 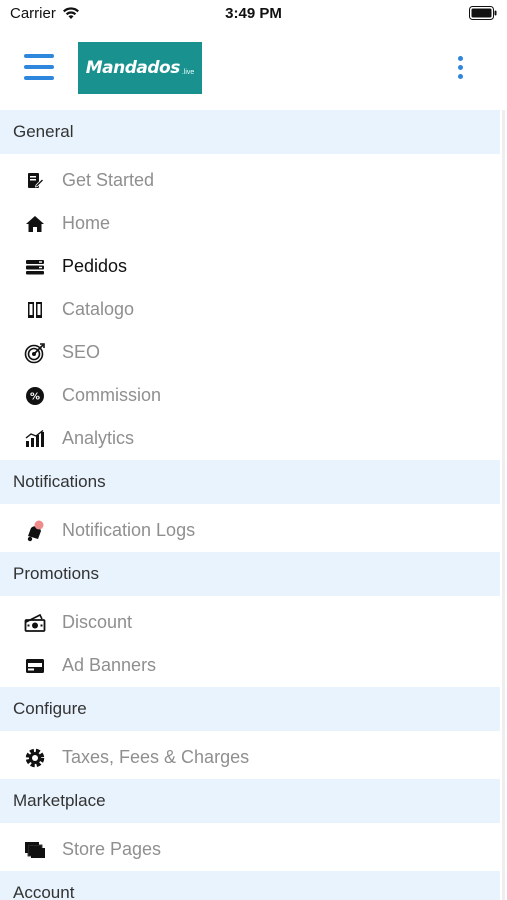 What do you see at coordinates (35, 531) in the screenshot?
I see `notification-bell-icon` at bounding box center [35, 531].